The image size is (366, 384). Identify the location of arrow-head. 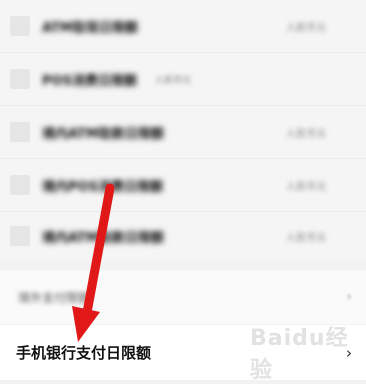
(86, 324).